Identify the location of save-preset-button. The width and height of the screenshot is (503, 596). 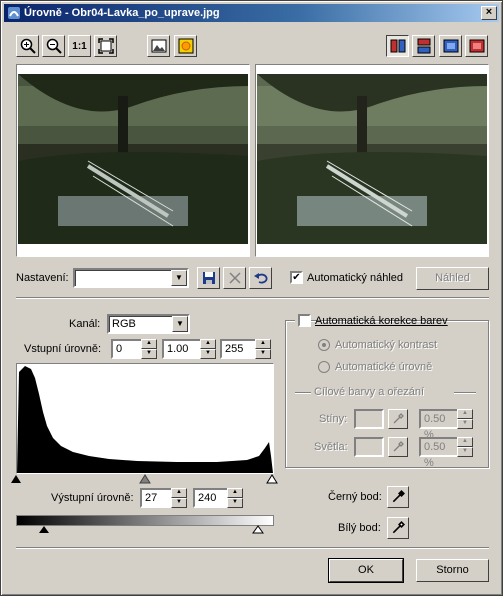
(208, 278).